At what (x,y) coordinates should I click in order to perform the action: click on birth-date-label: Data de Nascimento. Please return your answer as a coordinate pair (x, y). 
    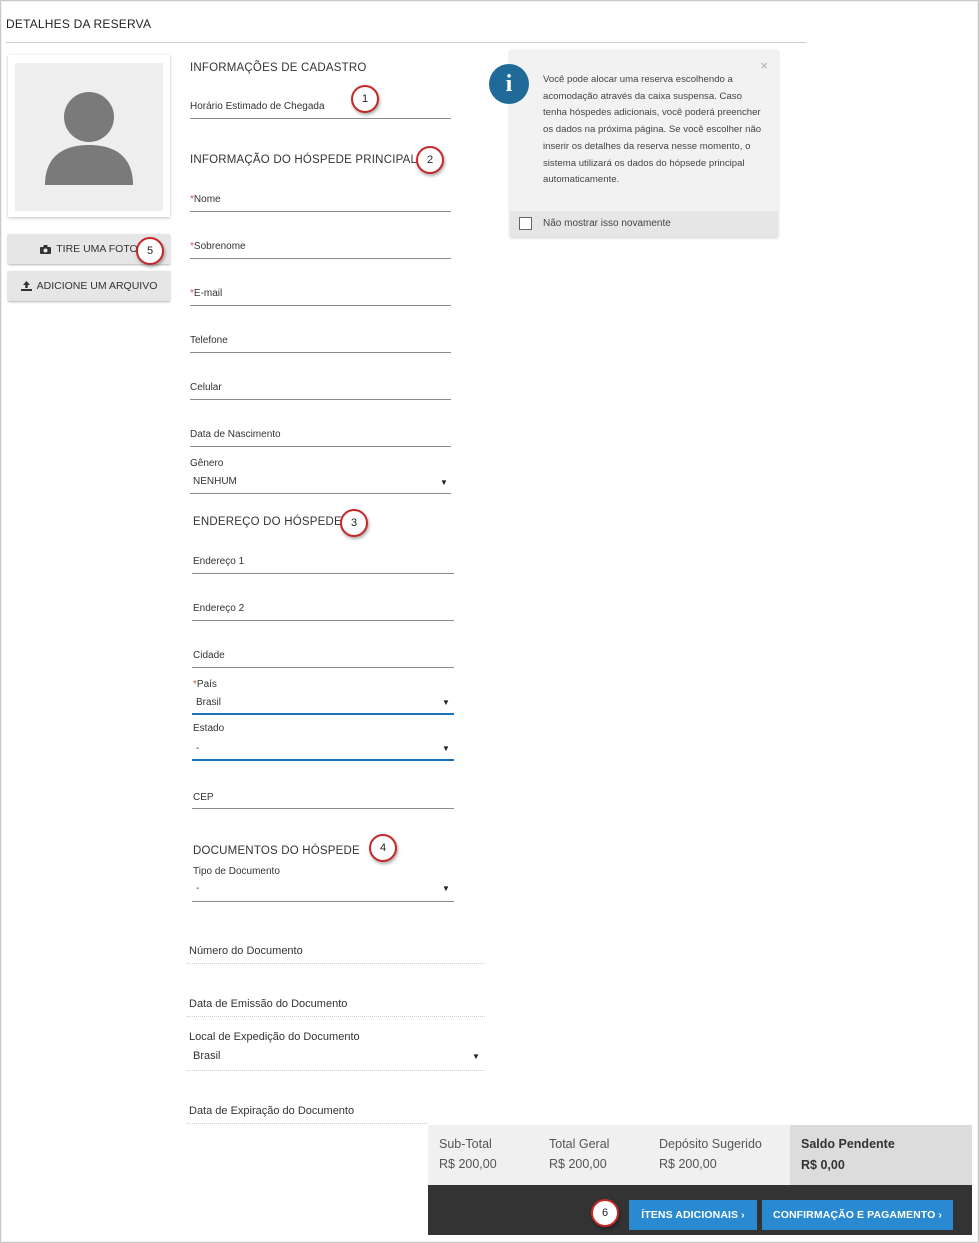
    Looking at the image, I should click on (235, 434).